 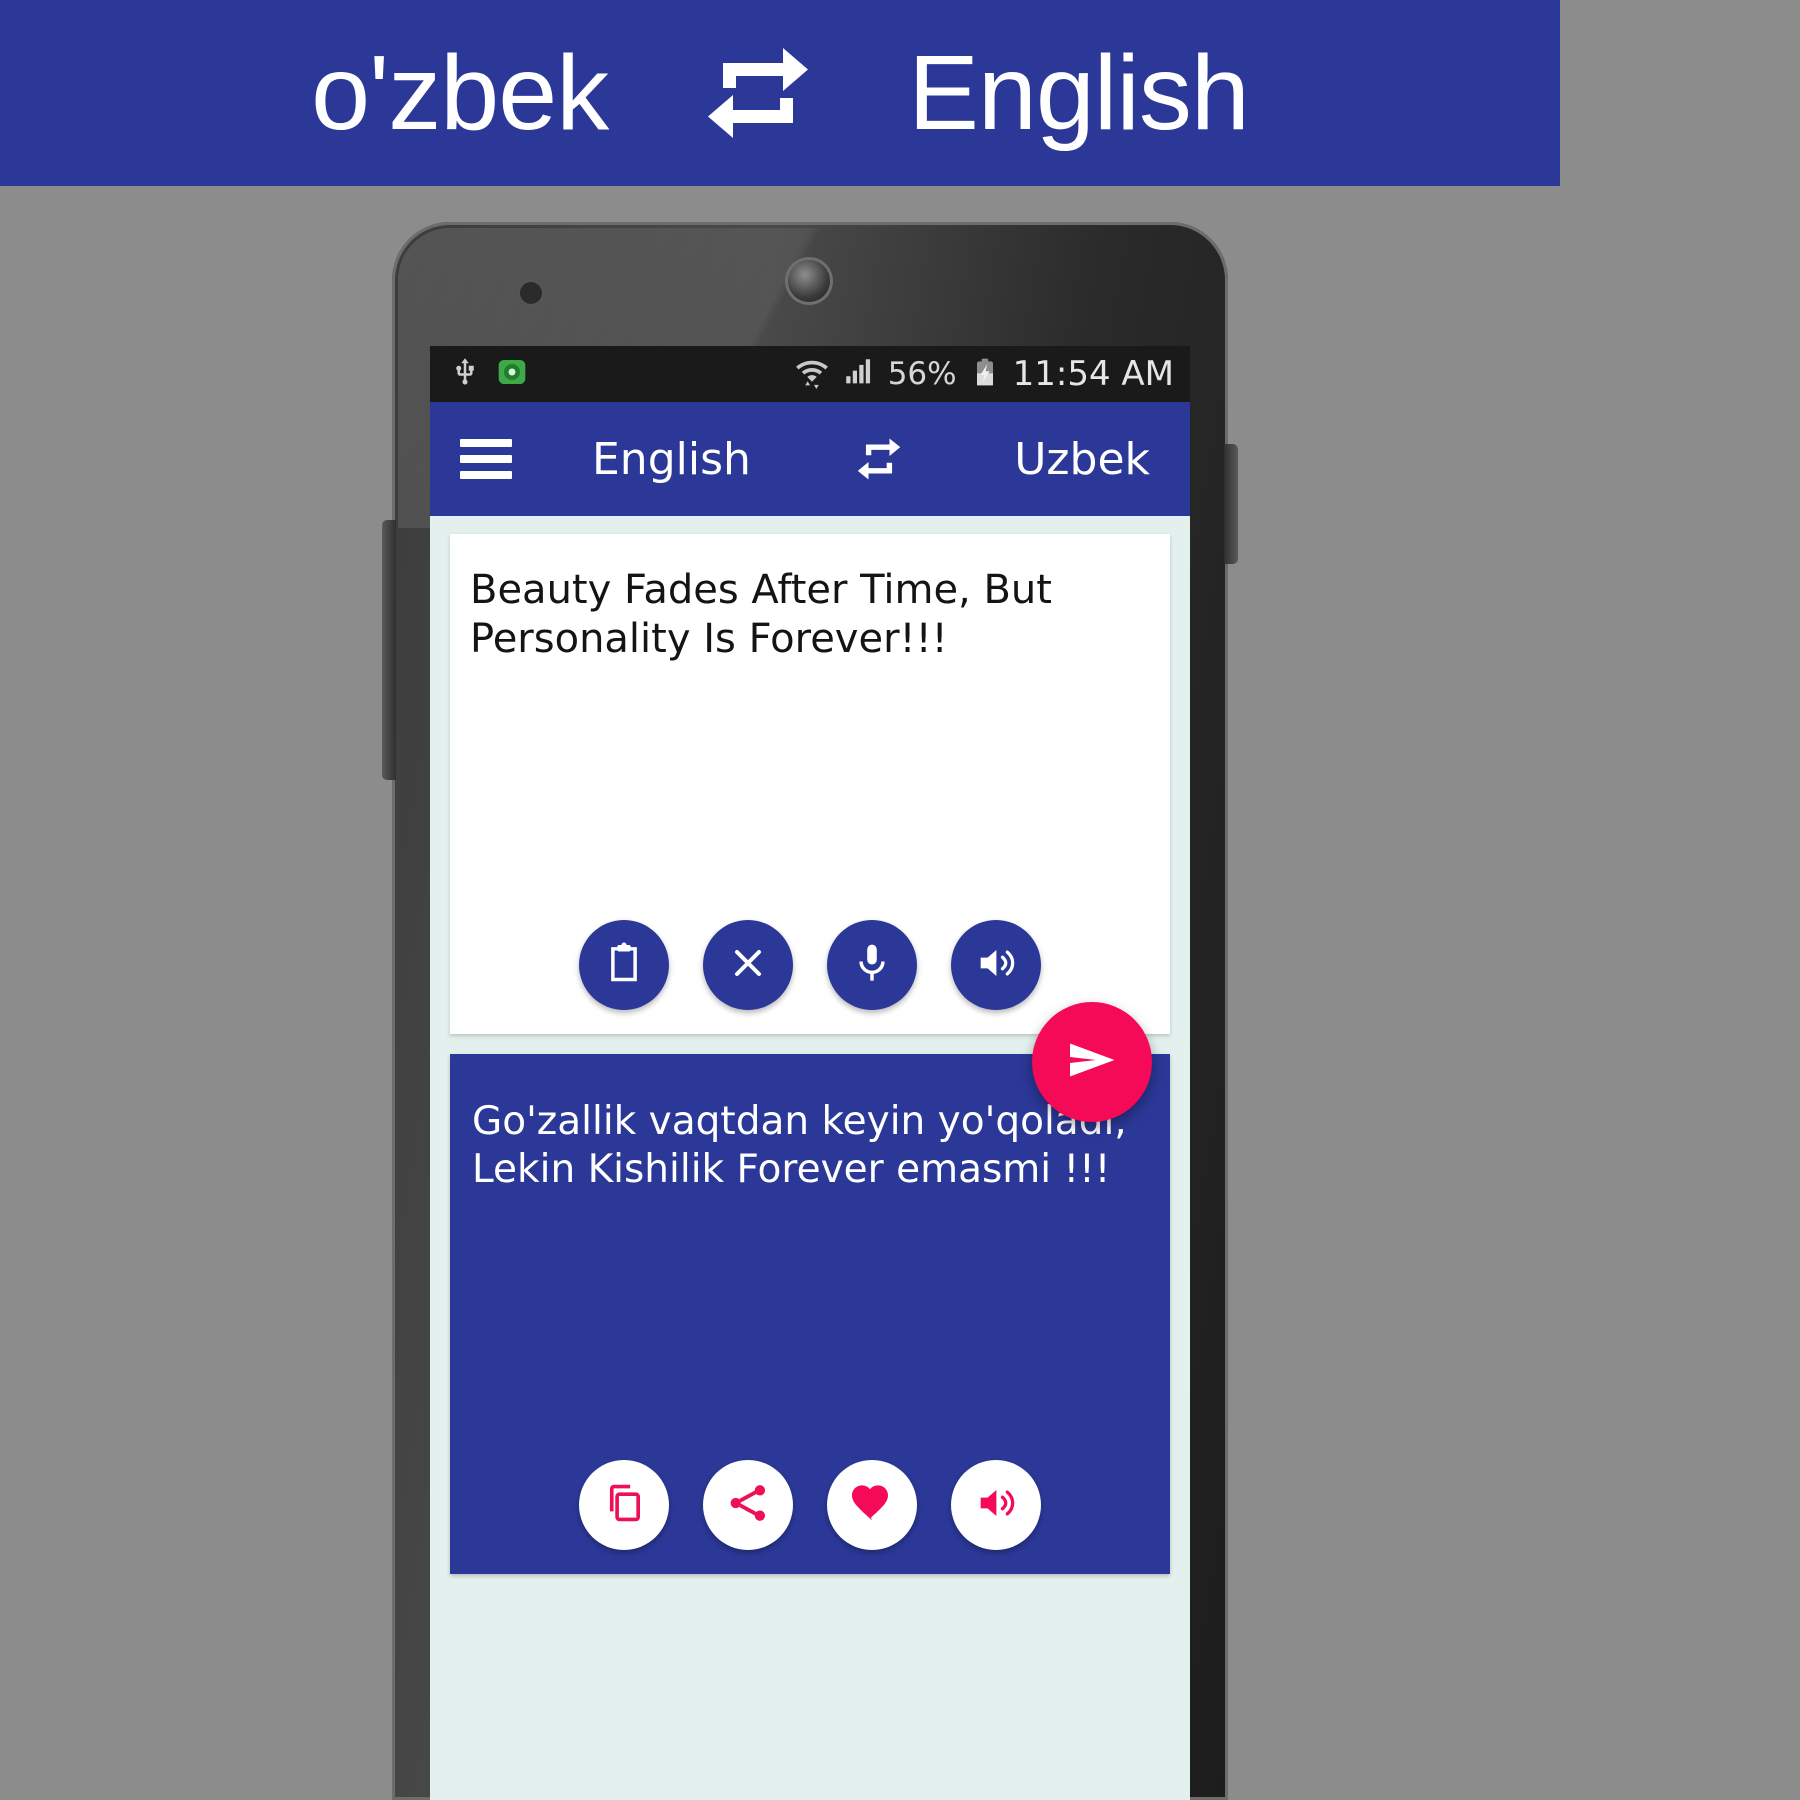 What do you see at coordinates (389, 650) in the screenshot?
I see `phone-volume-button` at bounding box center [389, 650].